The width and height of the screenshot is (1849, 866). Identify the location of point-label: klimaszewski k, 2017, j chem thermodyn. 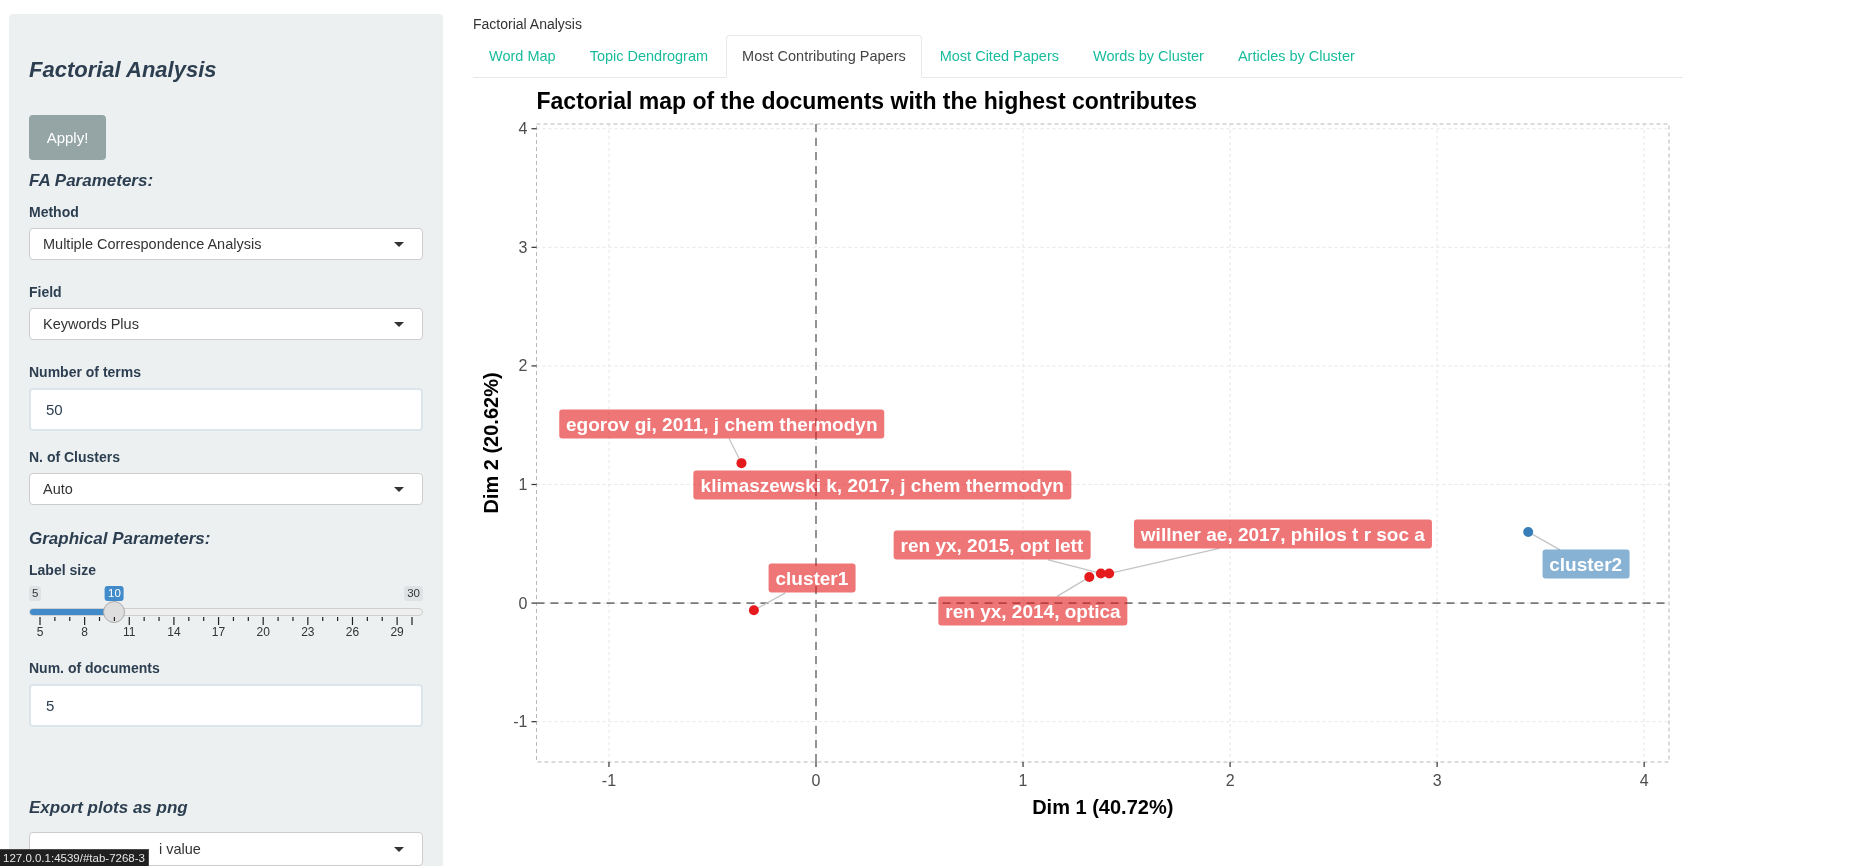
(882, 485).